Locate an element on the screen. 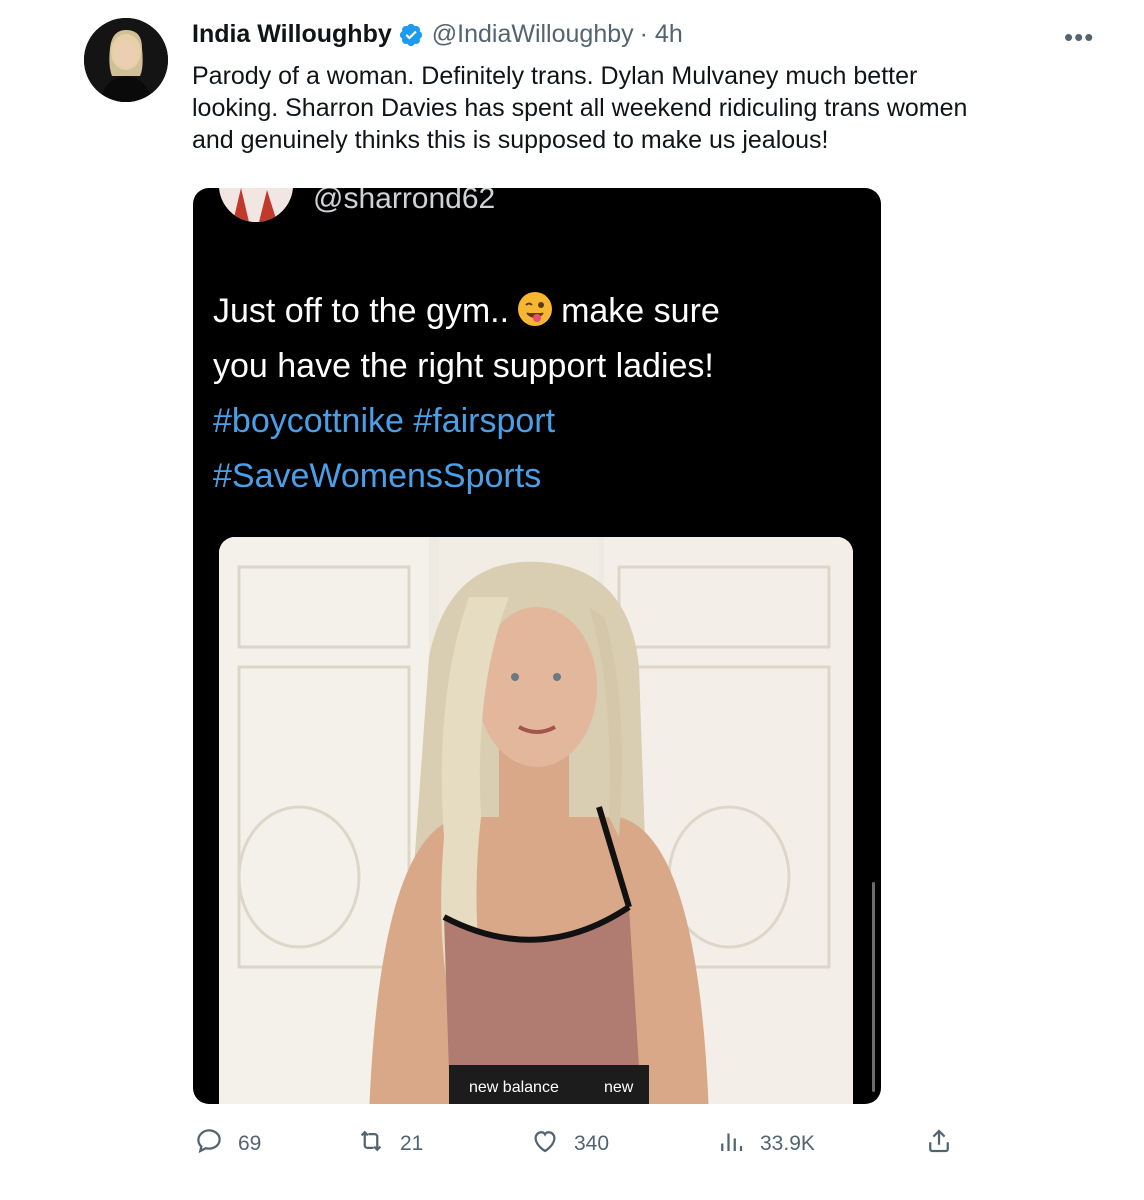  author-handle: @IndiaWilloughby is located at coordinates (533, 34).